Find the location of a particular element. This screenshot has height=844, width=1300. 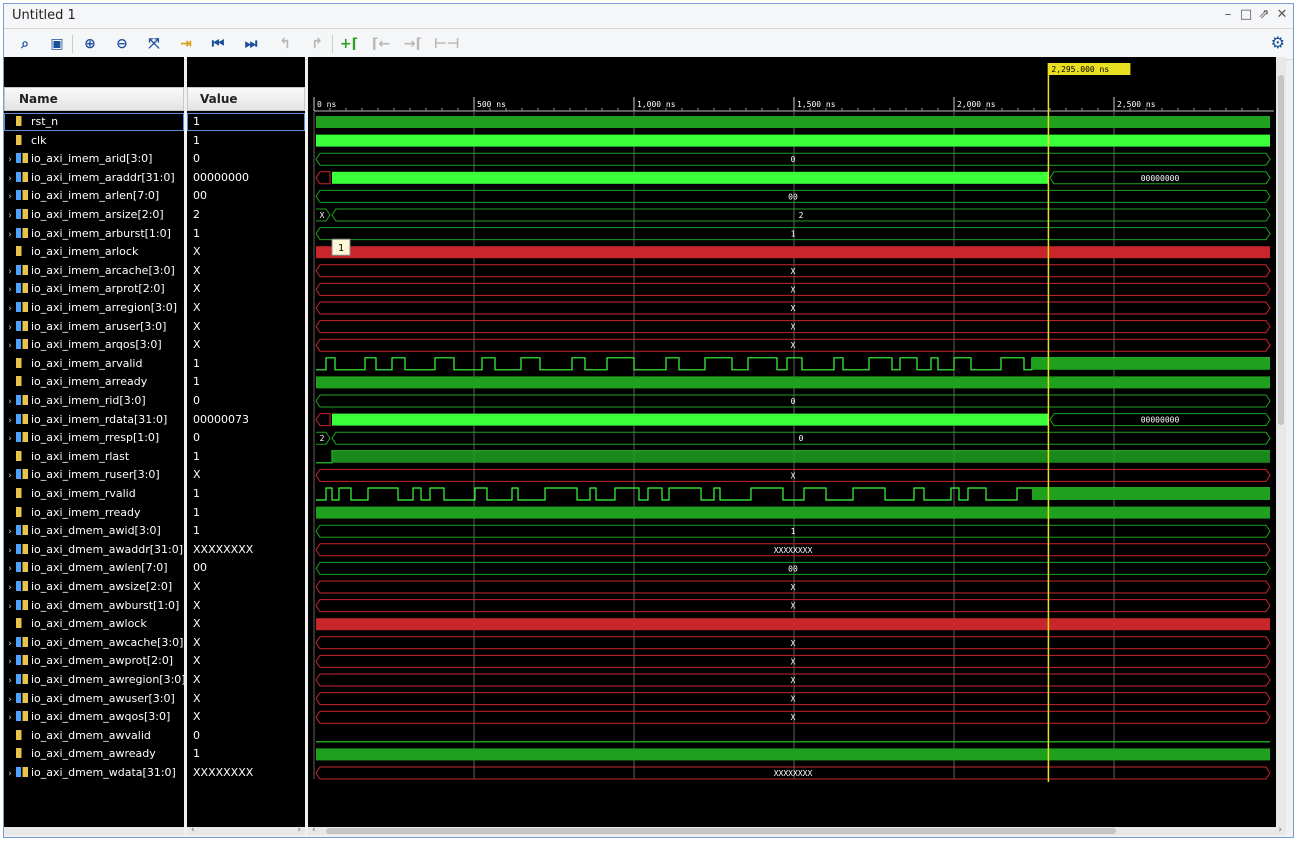

signal-row: › io_axi_imem_rresp[1:0] is located at coordinates (94, 438).